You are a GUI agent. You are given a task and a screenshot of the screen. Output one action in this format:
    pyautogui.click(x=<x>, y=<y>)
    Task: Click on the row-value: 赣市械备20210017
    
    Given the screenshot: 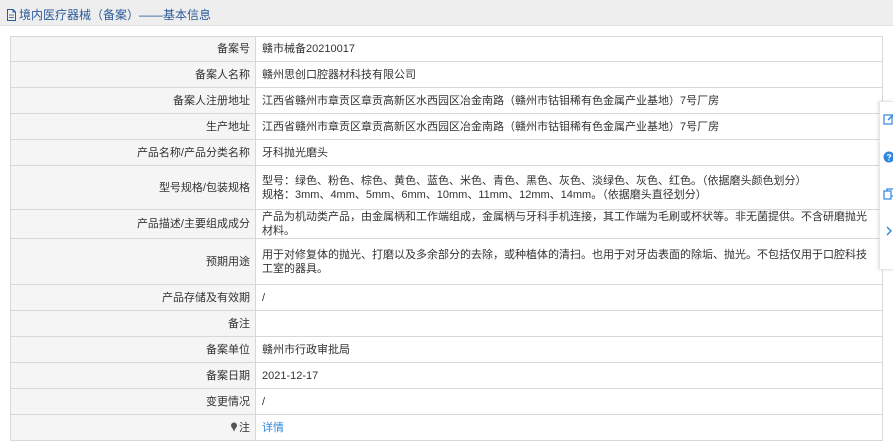 What is the action you would take?
    pyautogui.click(x=569, y=49)
    